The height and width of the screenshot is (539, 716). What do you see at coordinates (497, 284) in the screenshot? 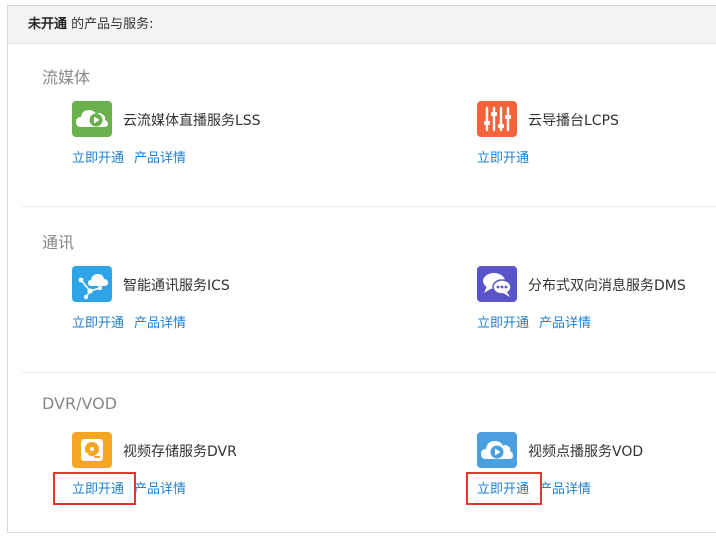
I see `chat-bubbles-icon` at bounding box center [497, 284].